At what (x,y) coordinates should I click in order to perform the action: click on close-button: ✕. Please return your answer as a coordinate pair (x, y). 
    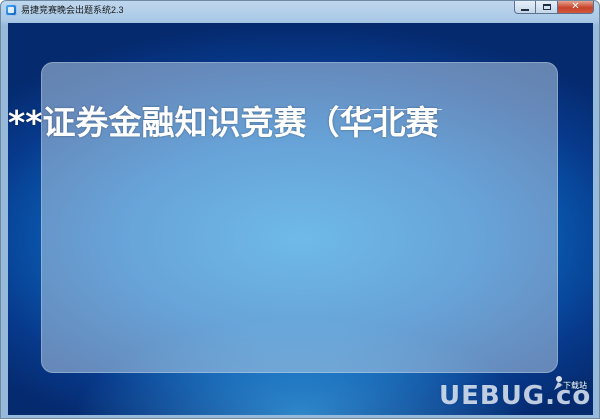
    Looking at the image, I should click on (576, 7).